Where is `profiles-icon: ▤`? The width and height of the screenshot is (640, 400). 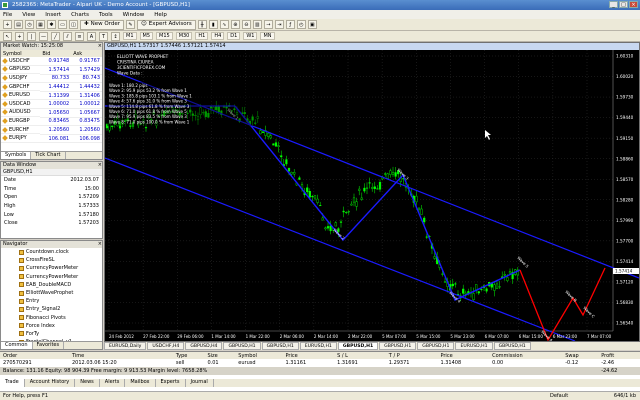 profiles-icon: ▤ is located at coordinates (18, 24).